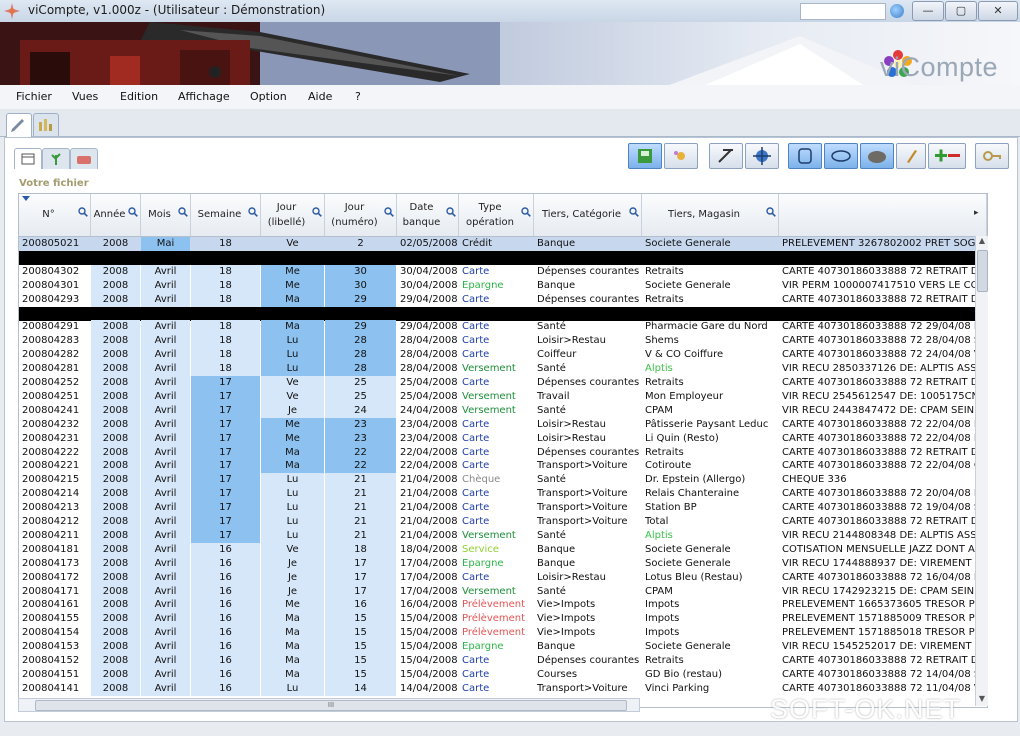 The height and width of the screenshot is (736, 1020). What do you see at coordinates (762, 156) in the screenshot?
I see `navigate-toolbar-button` at bounding box center [762, 156].